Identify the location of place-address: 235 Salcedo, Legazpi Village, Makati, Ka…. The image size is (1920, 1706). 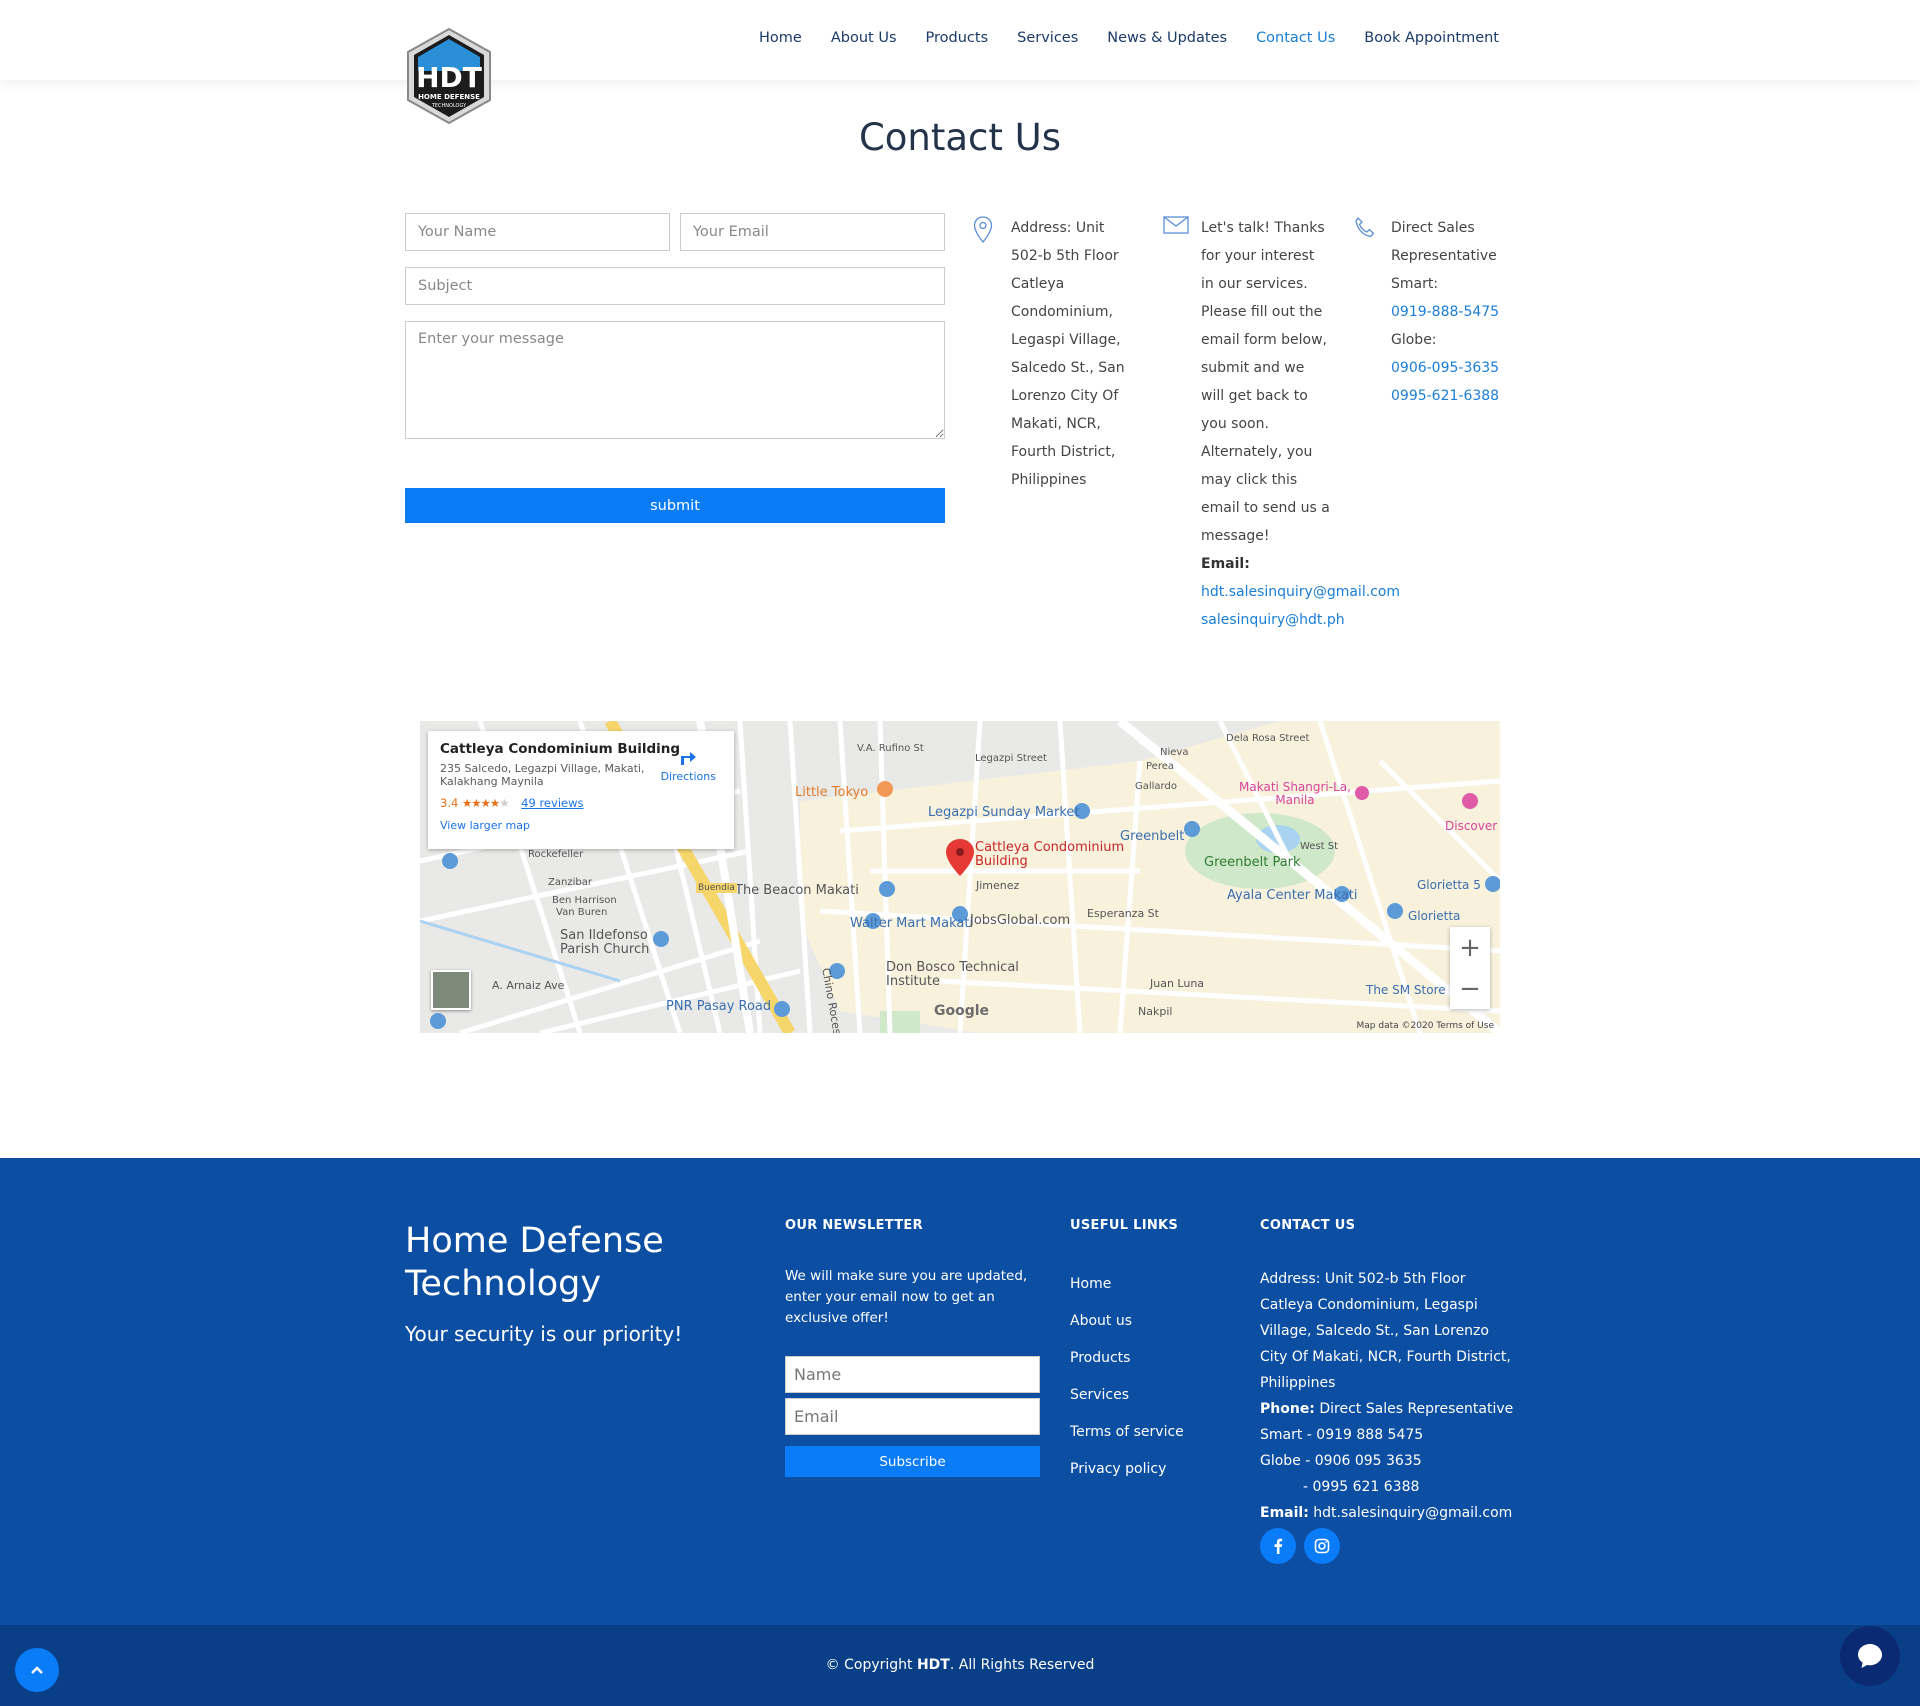
(542, 775).